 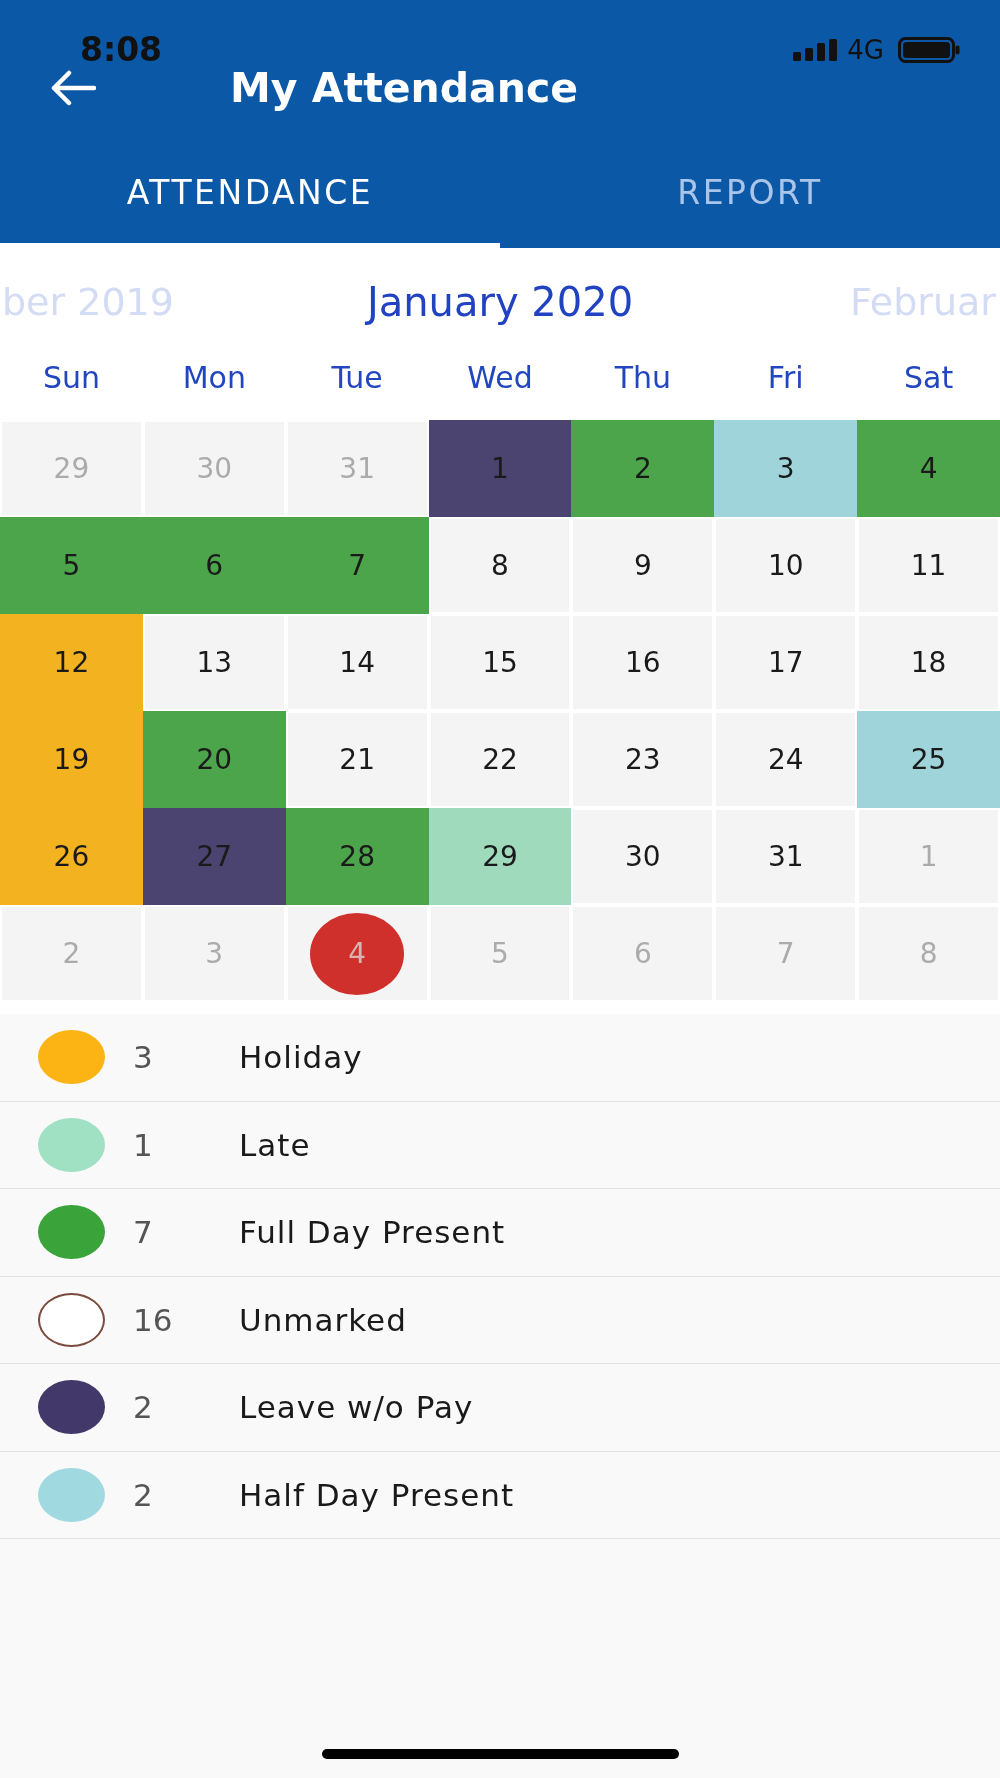 What do you see at coordinates (121, 50) in the screenshot?
I see `status-time: 8:08` at bounding box center [121, 50].